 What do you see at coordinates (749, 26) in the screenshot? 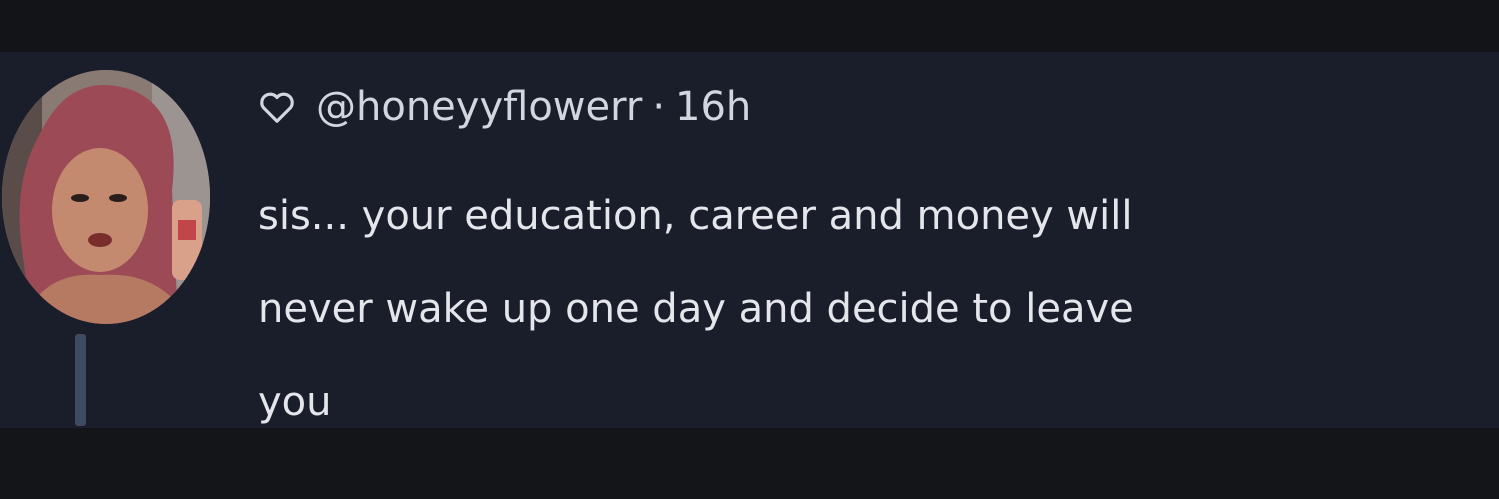
I see `top-background` at bounding box center [749, 26].